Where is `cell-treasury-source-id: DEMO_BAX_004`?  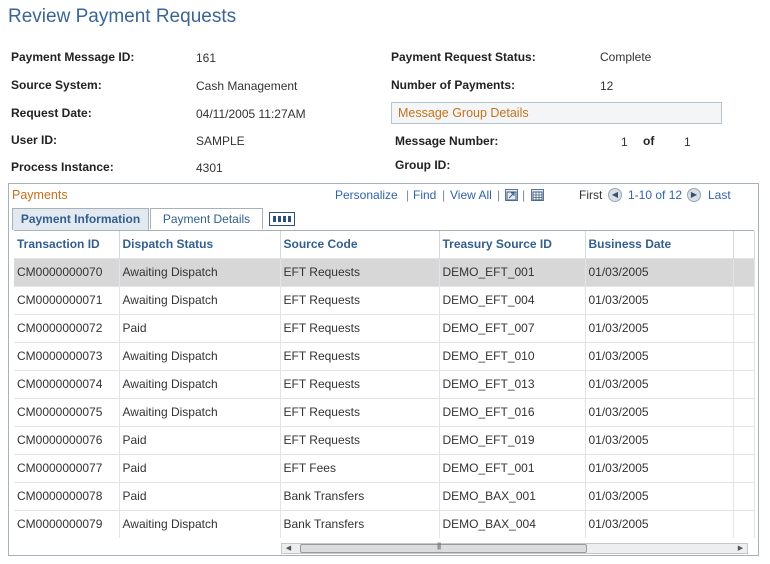 cell-treasury-source-id: DEMO_BAX_004 is located at coordinates (512, 523).